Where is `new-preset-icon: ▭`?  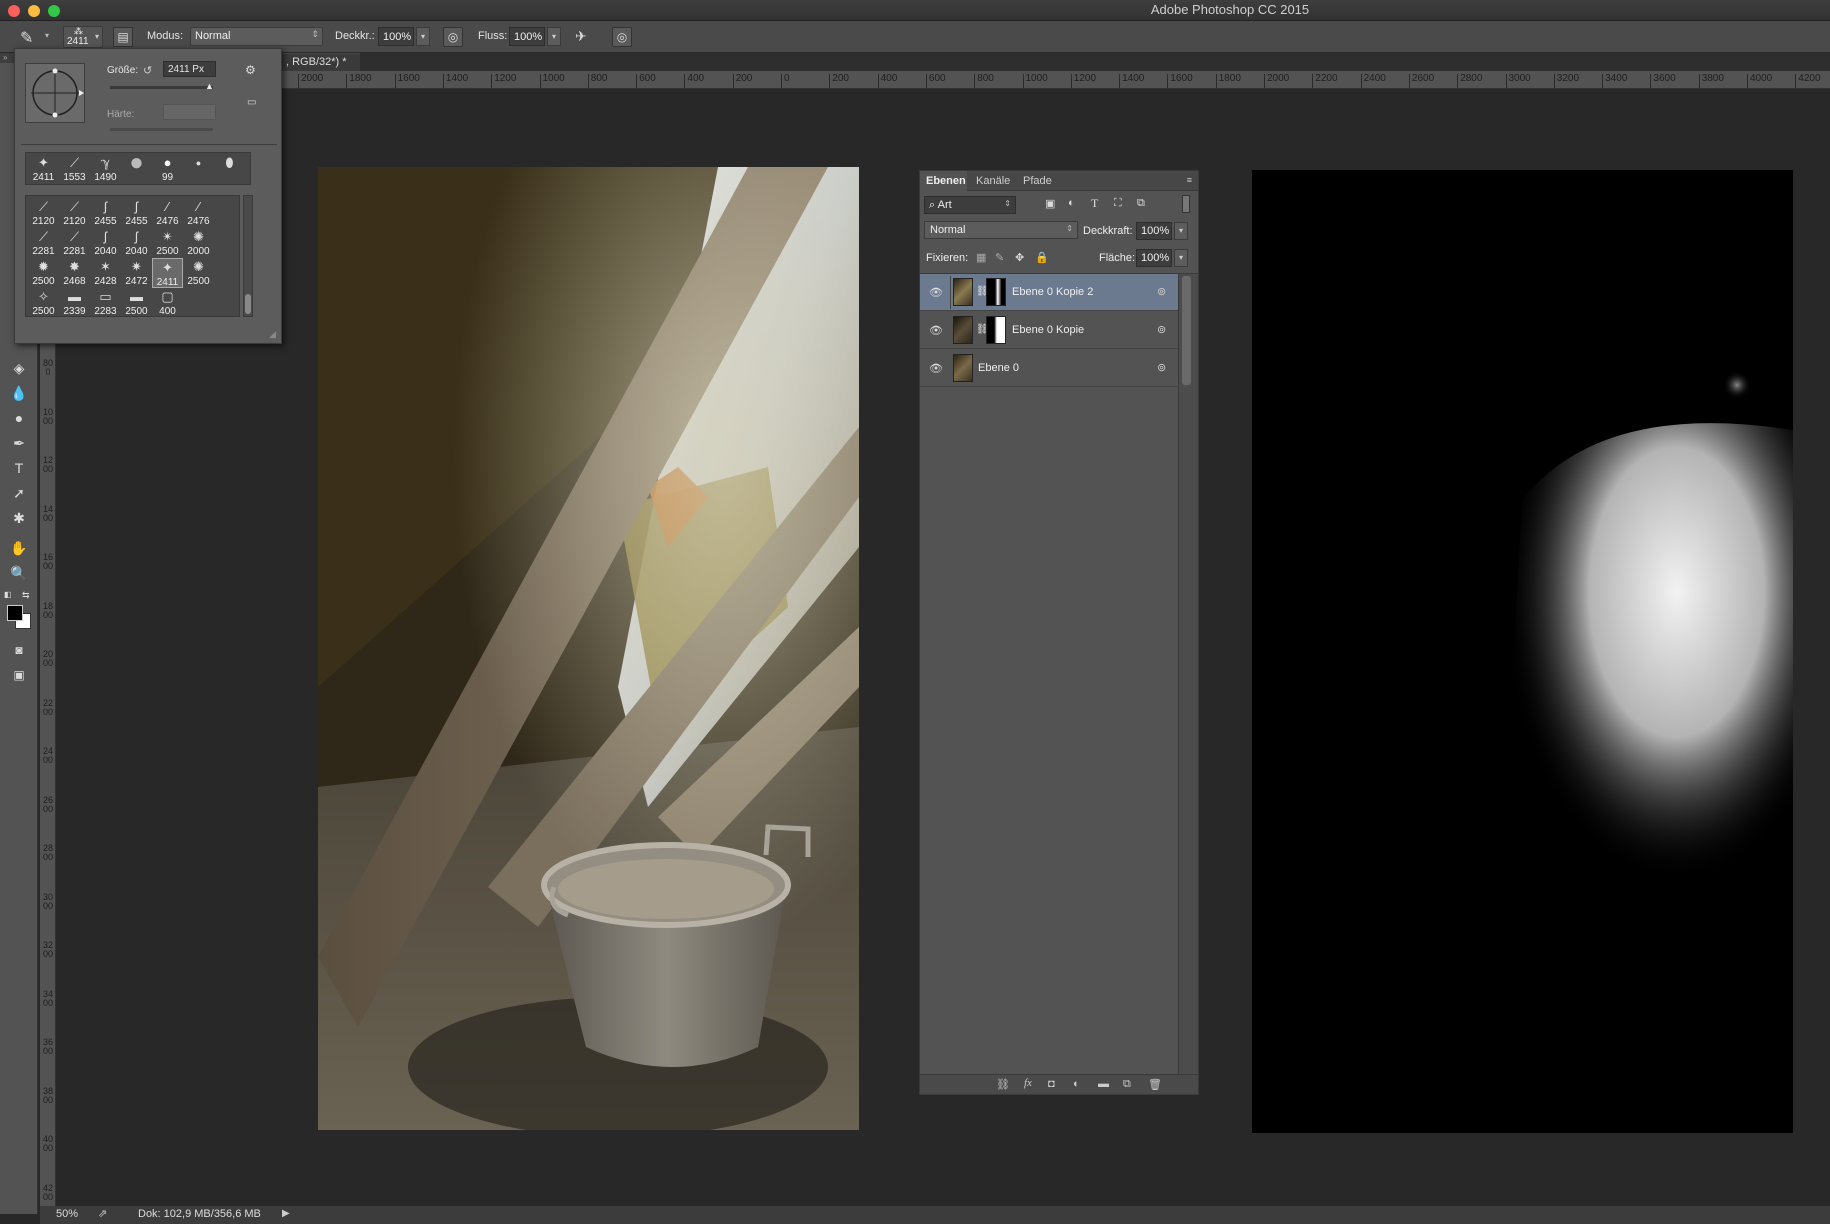
new-preset-icon: ▭ is located at coordinates (251, 102).